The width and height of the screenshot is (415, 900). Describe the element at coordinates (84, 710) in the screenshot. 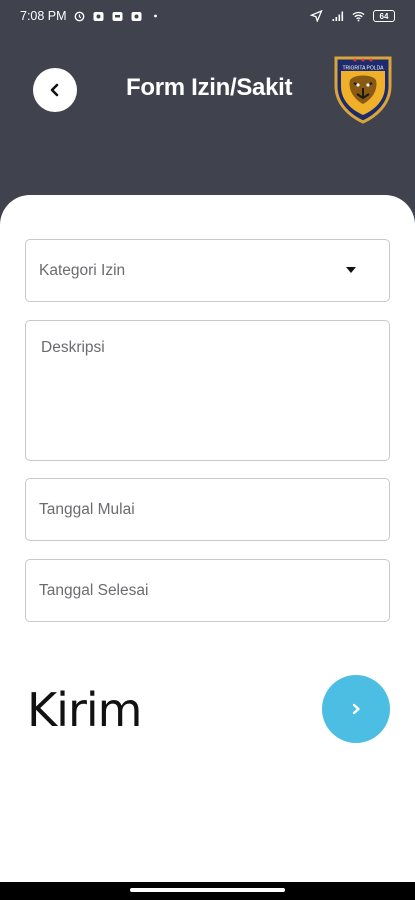

I see `submit-label: Kirim` at that location.